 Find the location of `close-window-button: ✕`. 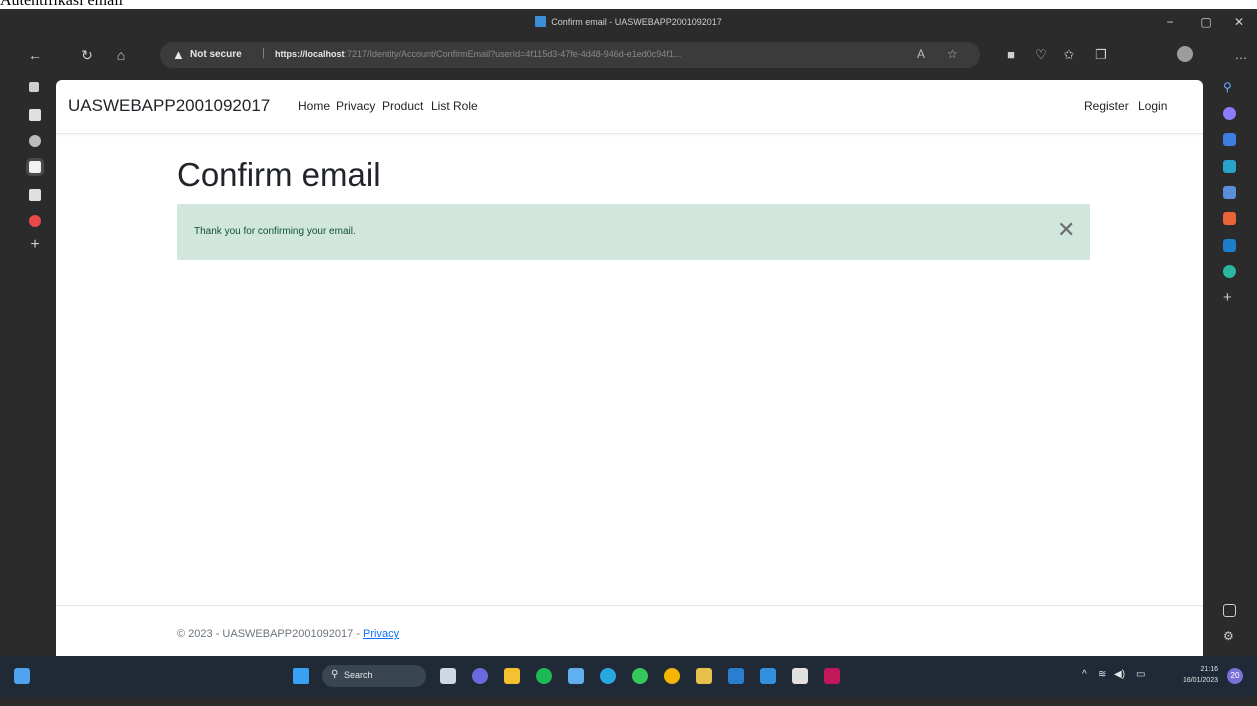

close-window-button: ✕ is located at coordinates (1239, 22).